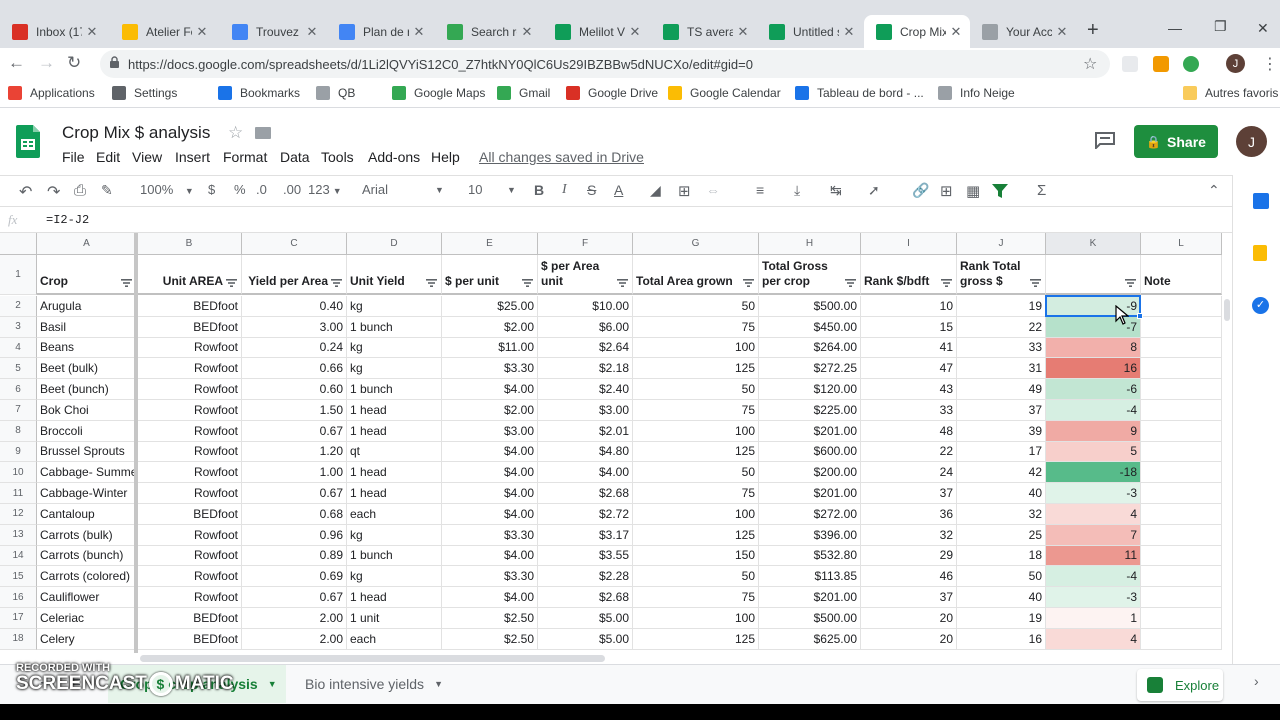  What do you see at coordinates (18, 452) in the screenshot?
I see `row-header: 9` at bounding box center [18, 452].